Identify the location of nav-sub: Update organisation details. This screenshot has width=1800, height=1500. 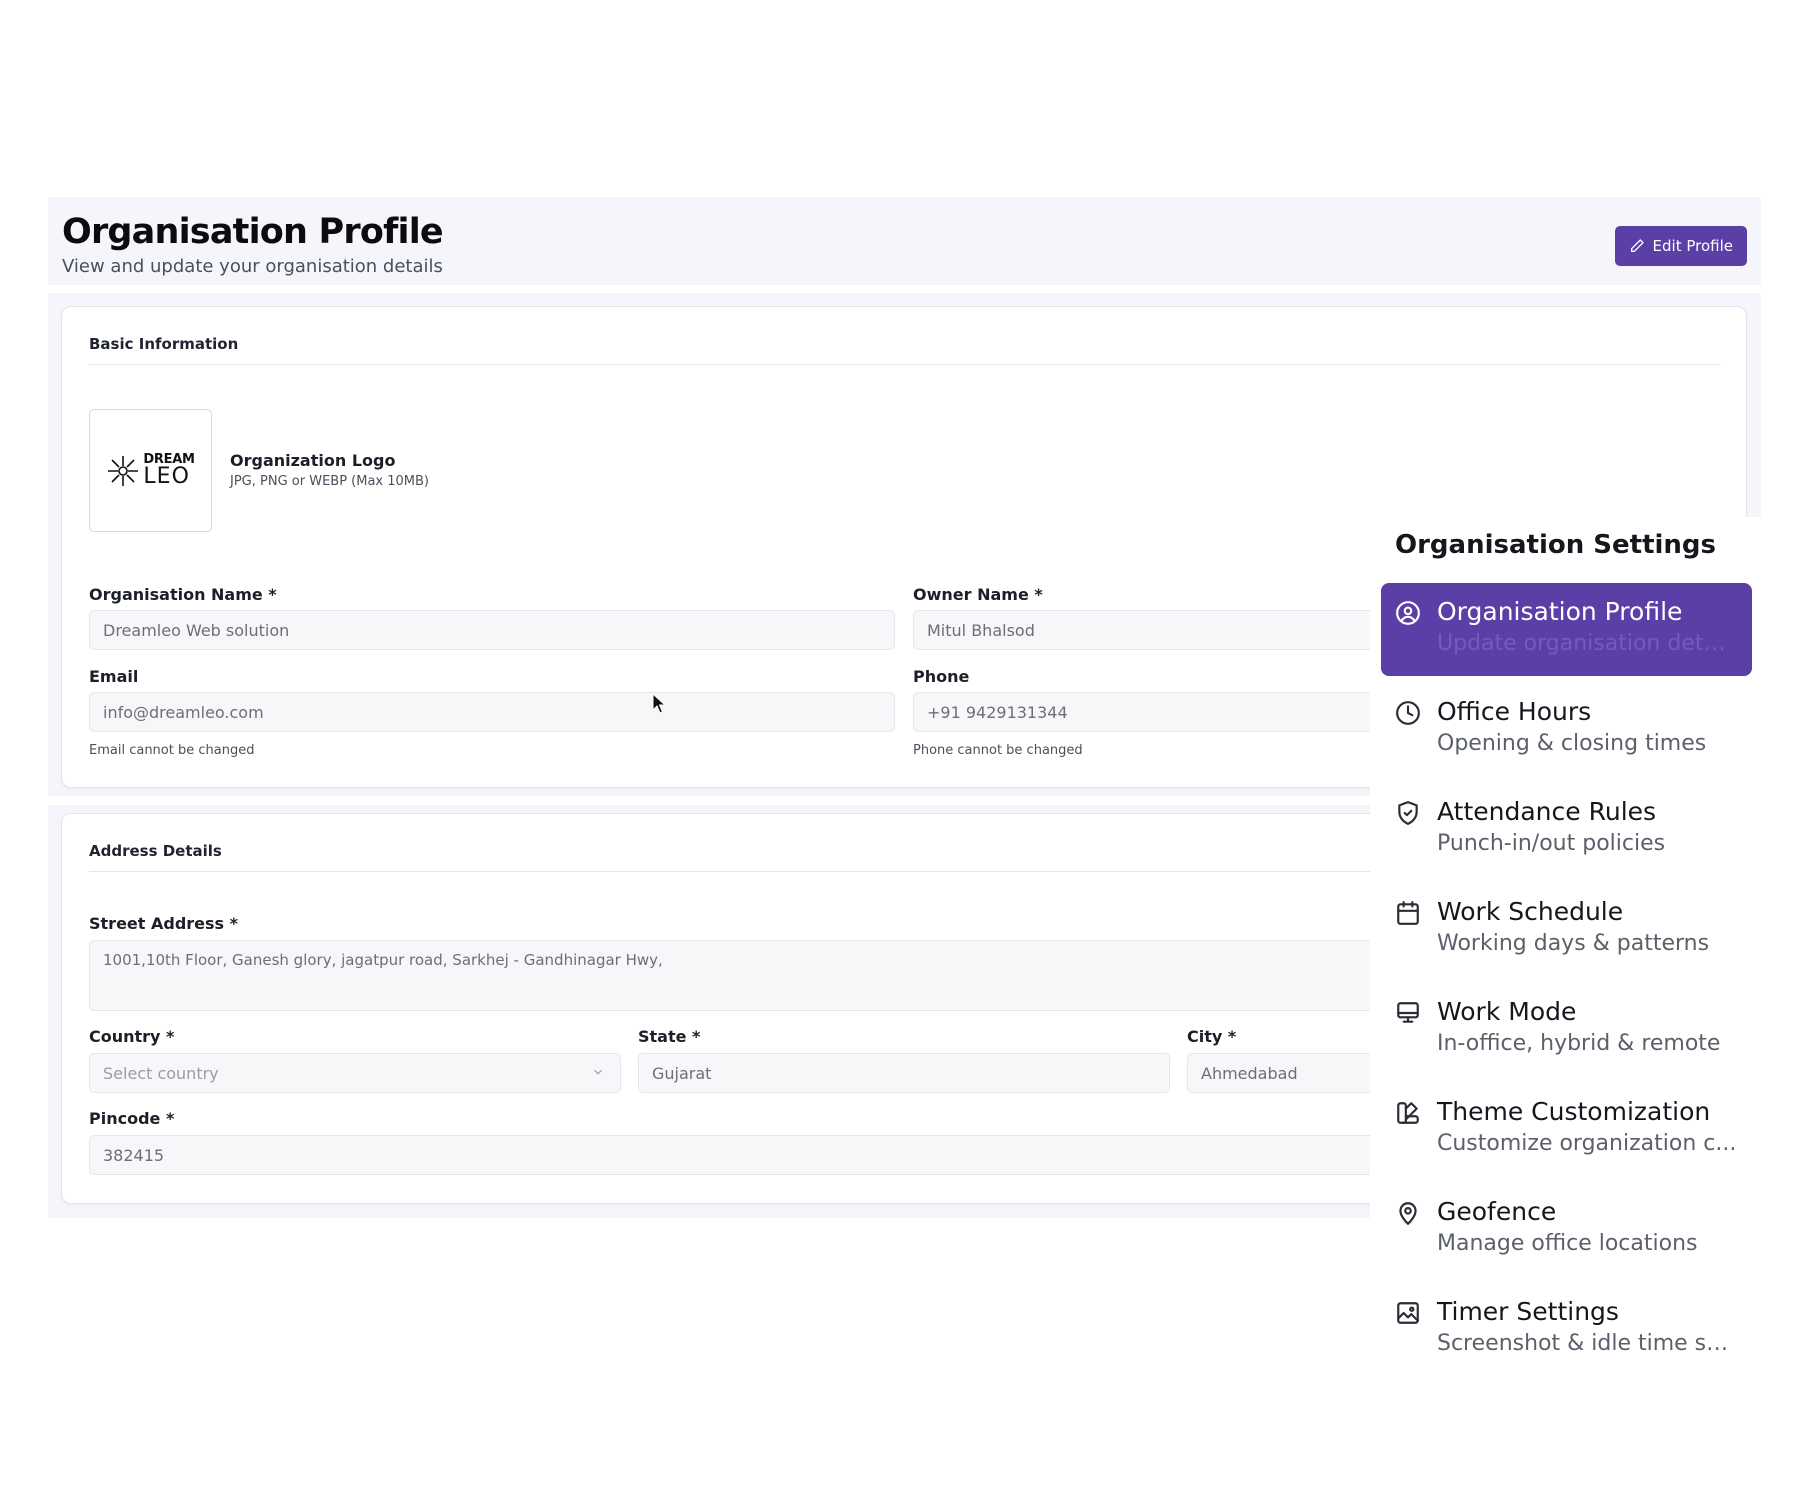
(1587, 643).